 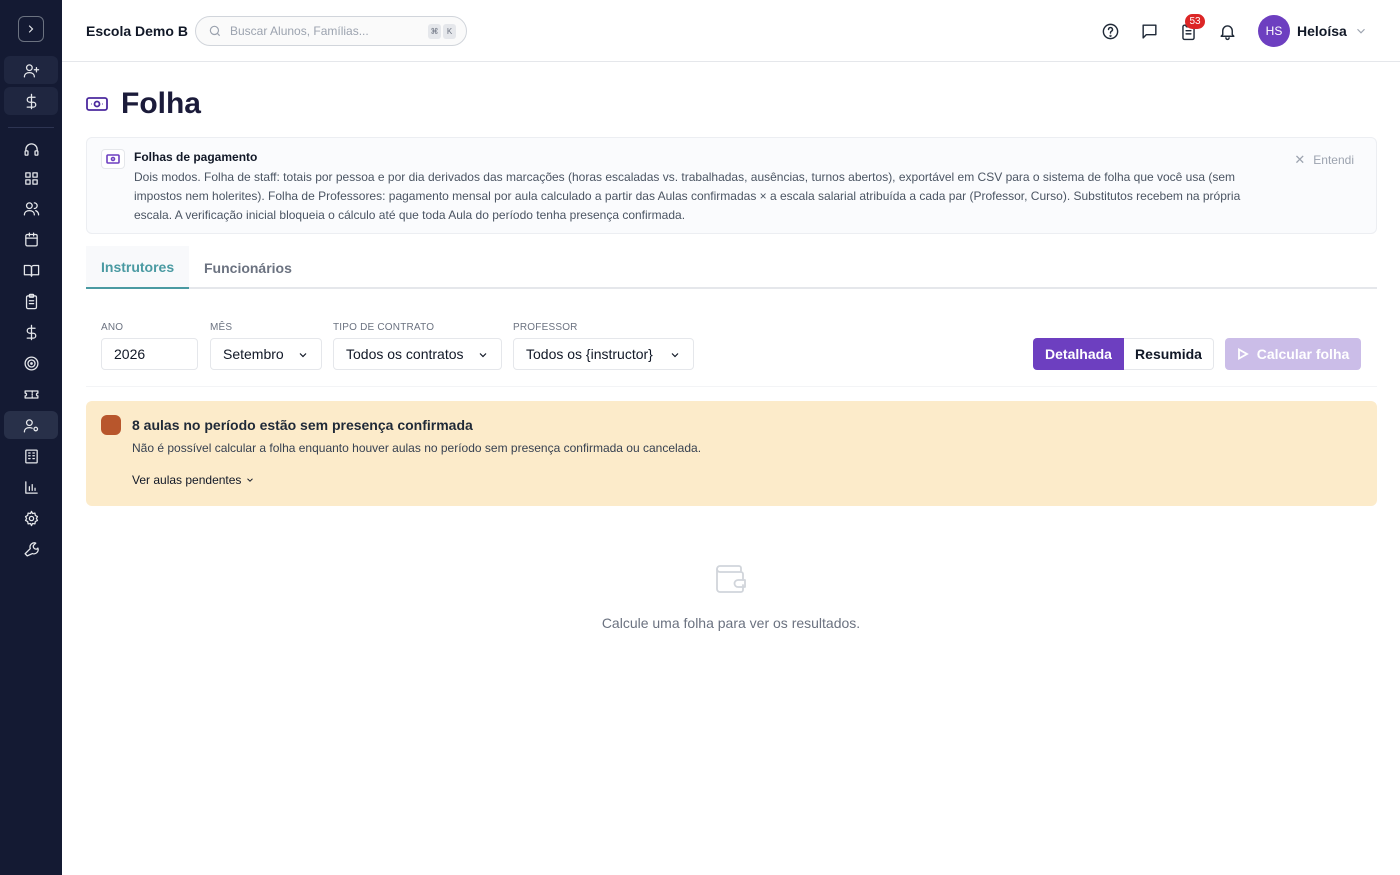 I want to click on sidebar-item-tickets, so click(x=31, y=394).